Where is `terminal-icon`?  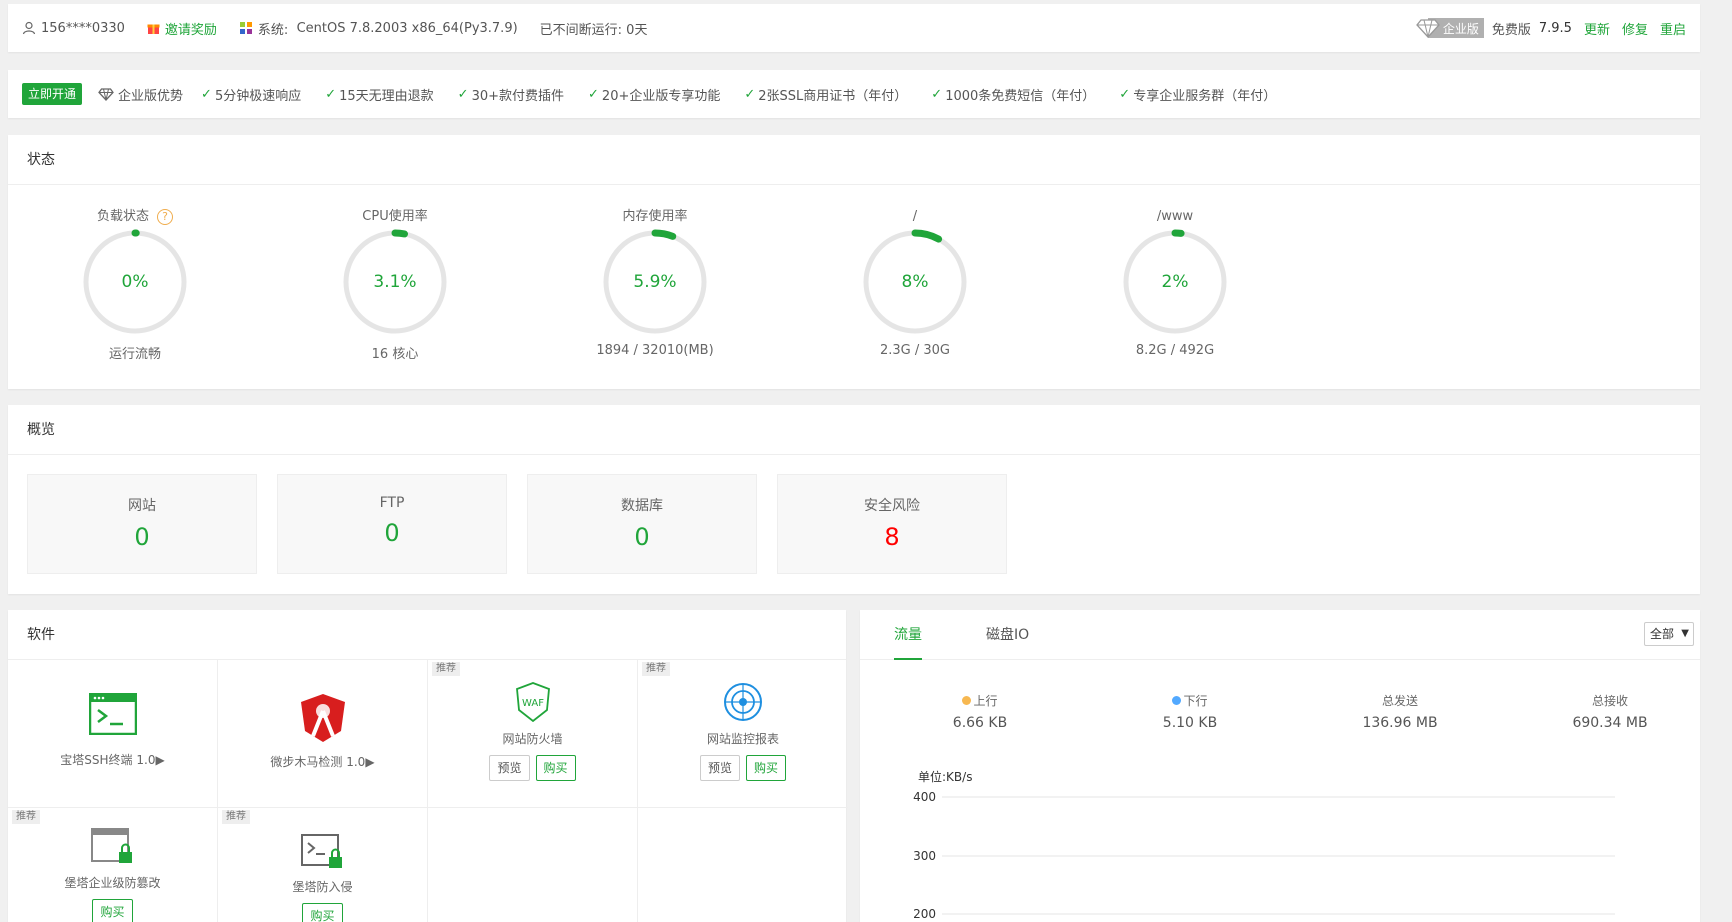 terminal-icon is located at coordinates (112, 714).